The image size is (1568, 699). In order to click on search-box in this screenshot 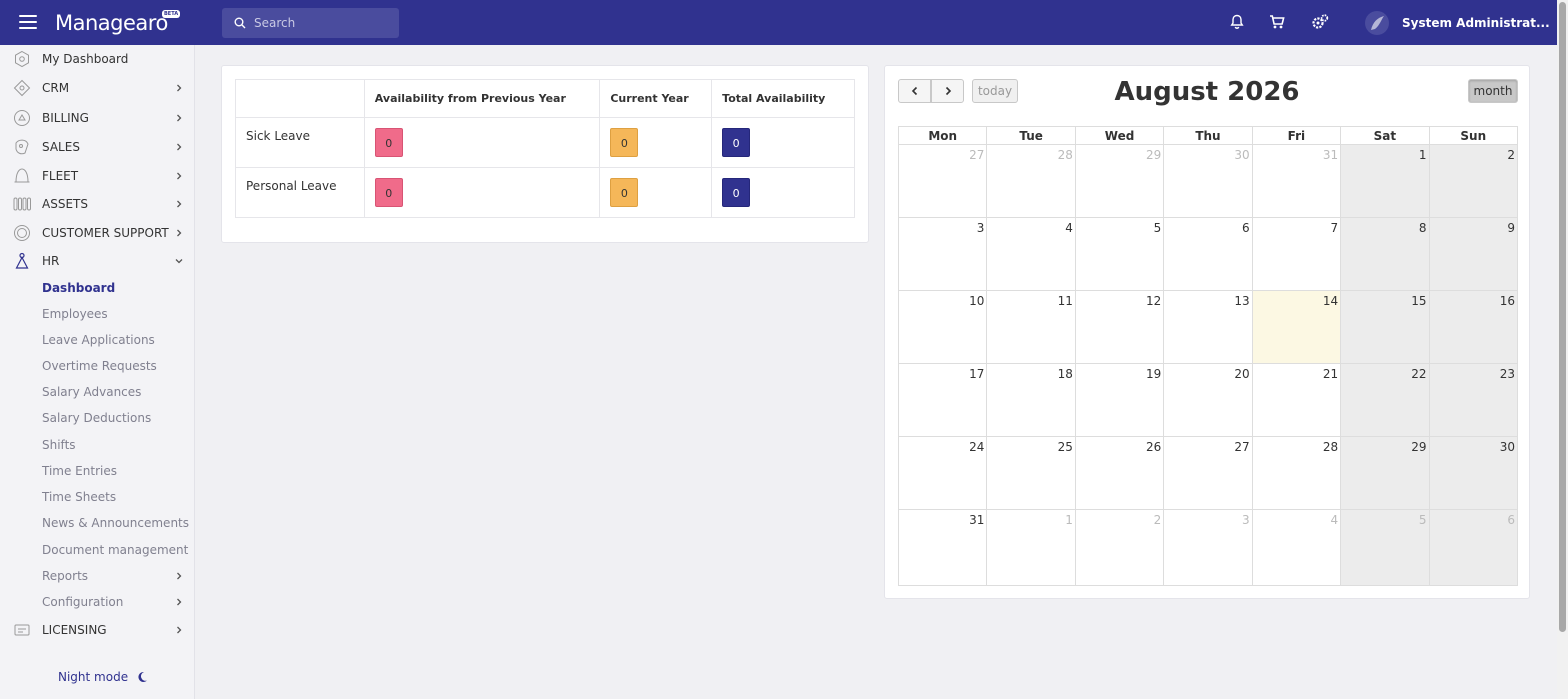, I will do `click(310, 23)`.